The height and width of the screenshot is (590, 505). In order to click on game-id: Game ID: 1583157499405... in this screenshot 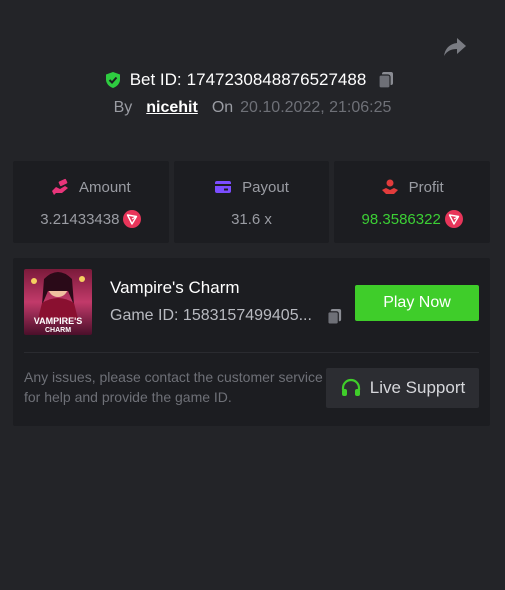, I will do `click(216, 316)`.